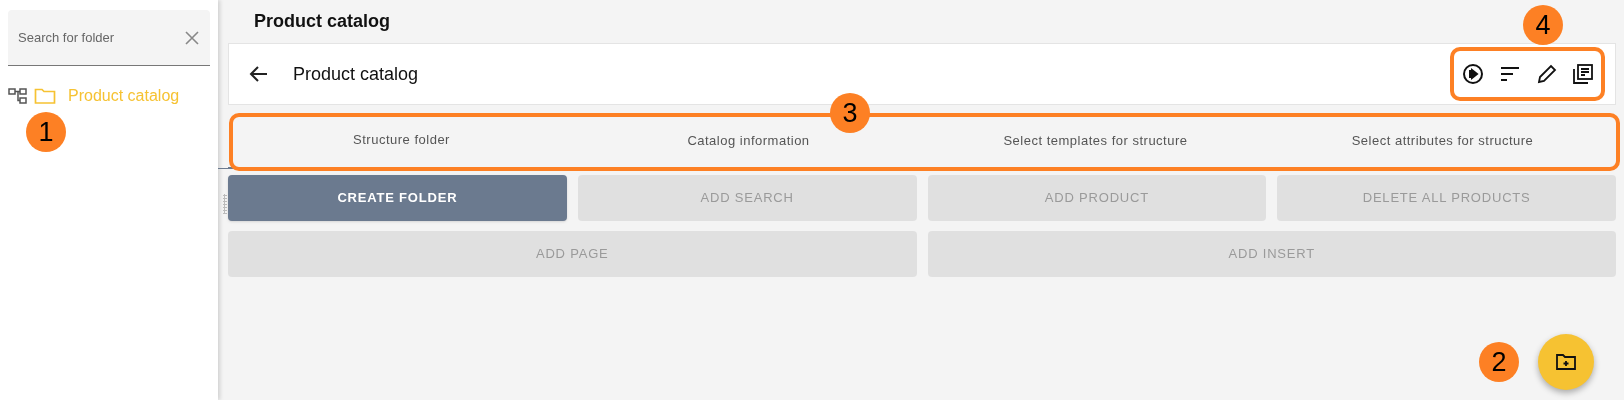  Describe the element at coordinates (1499, 362) in the screenshot. I see `callout-marker: 2` at that location.